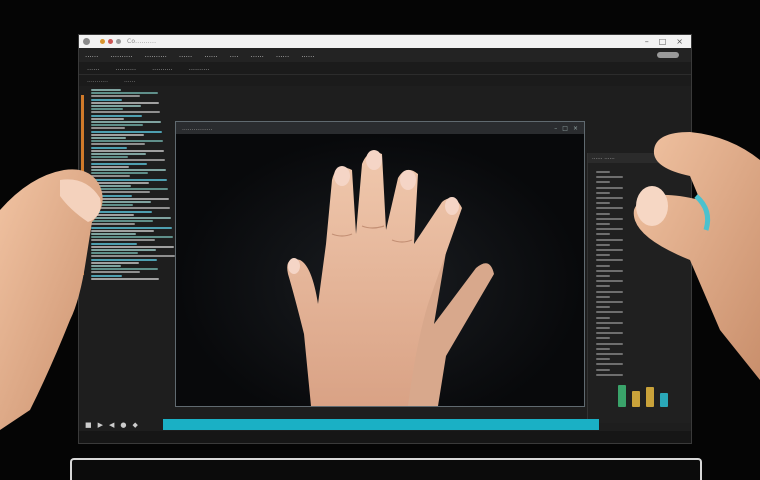 The height and width of the screenshot is (480, 760). What do you see at coordinates (88, 425) in the screenshot?
I see `stop-icon: ■` at bounding box center [88, 425].